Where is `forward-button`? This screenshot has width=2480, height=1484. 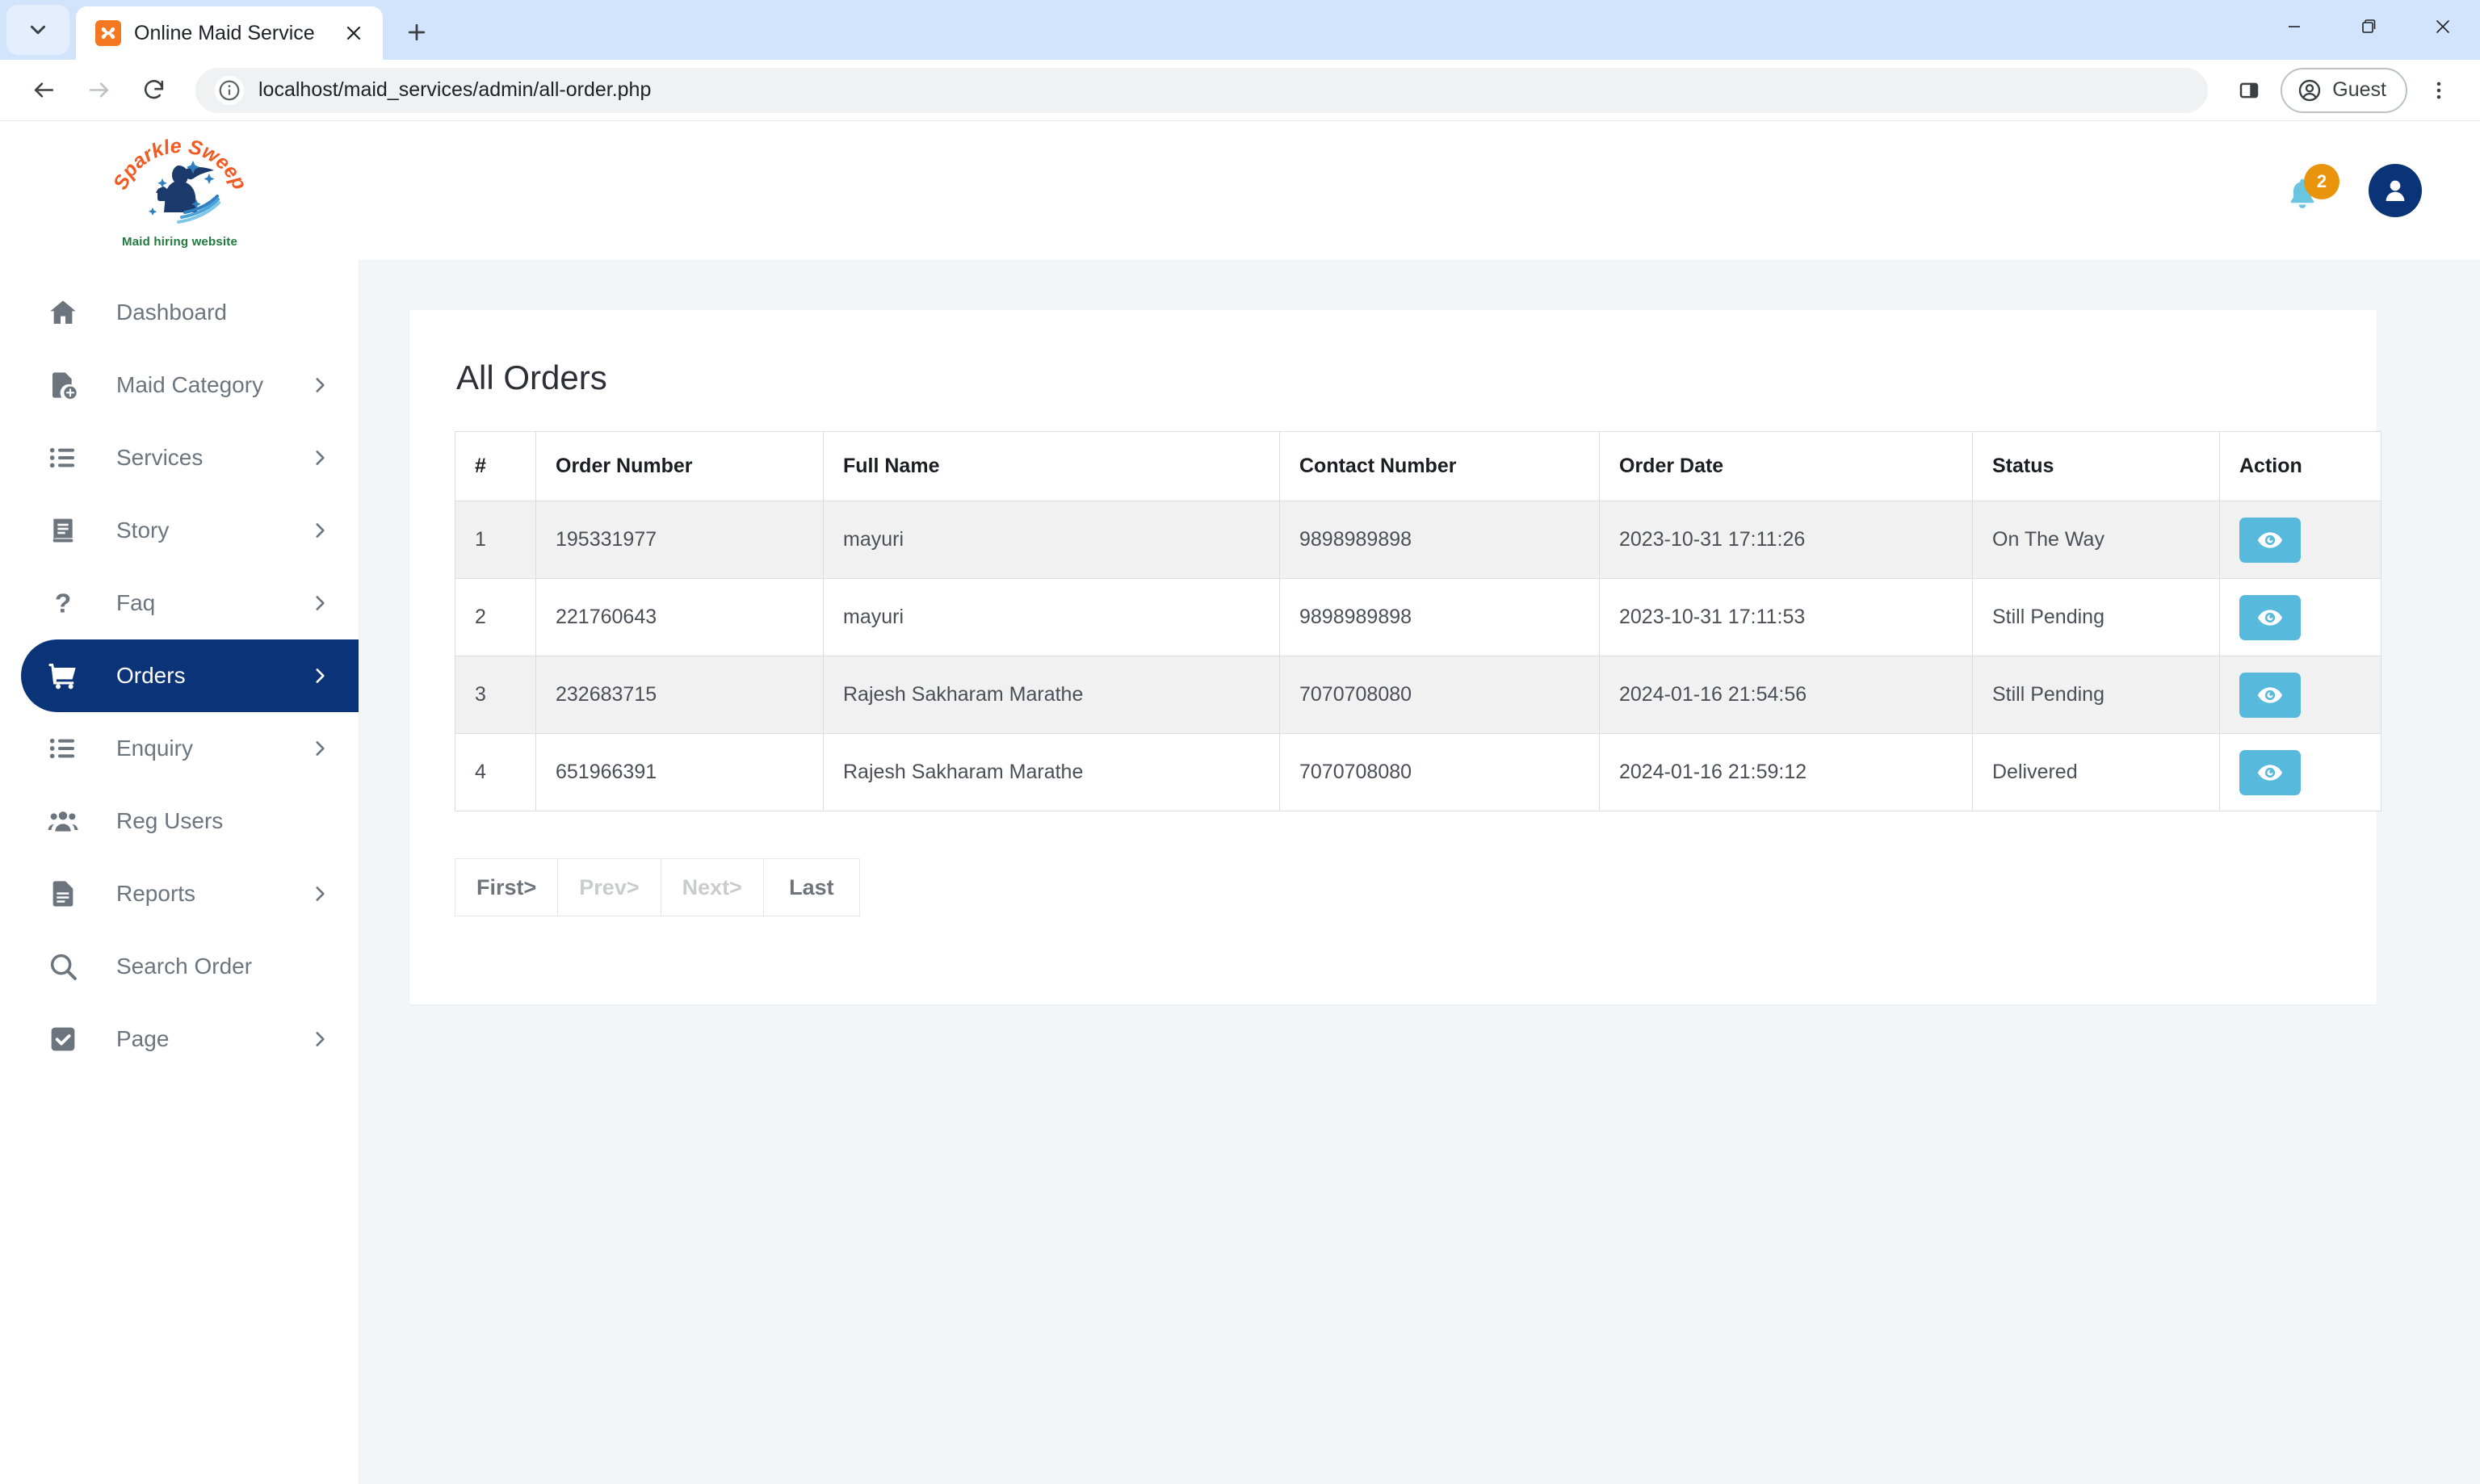 forward-button is located at coordinates (98, 90).